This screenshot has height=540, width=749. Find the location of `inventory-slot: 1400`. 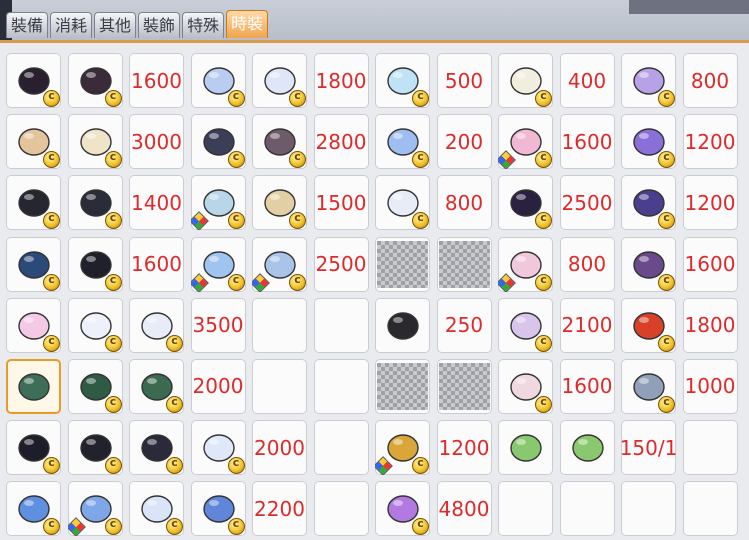

inventory-slot: 1400 is located at coordinates (156, 203).